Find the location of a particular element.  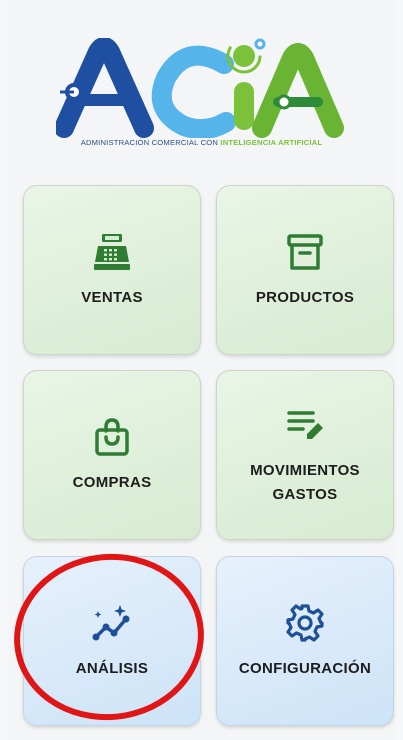

menu-tile-label: VENTAS is located at coordinates (112, 297).